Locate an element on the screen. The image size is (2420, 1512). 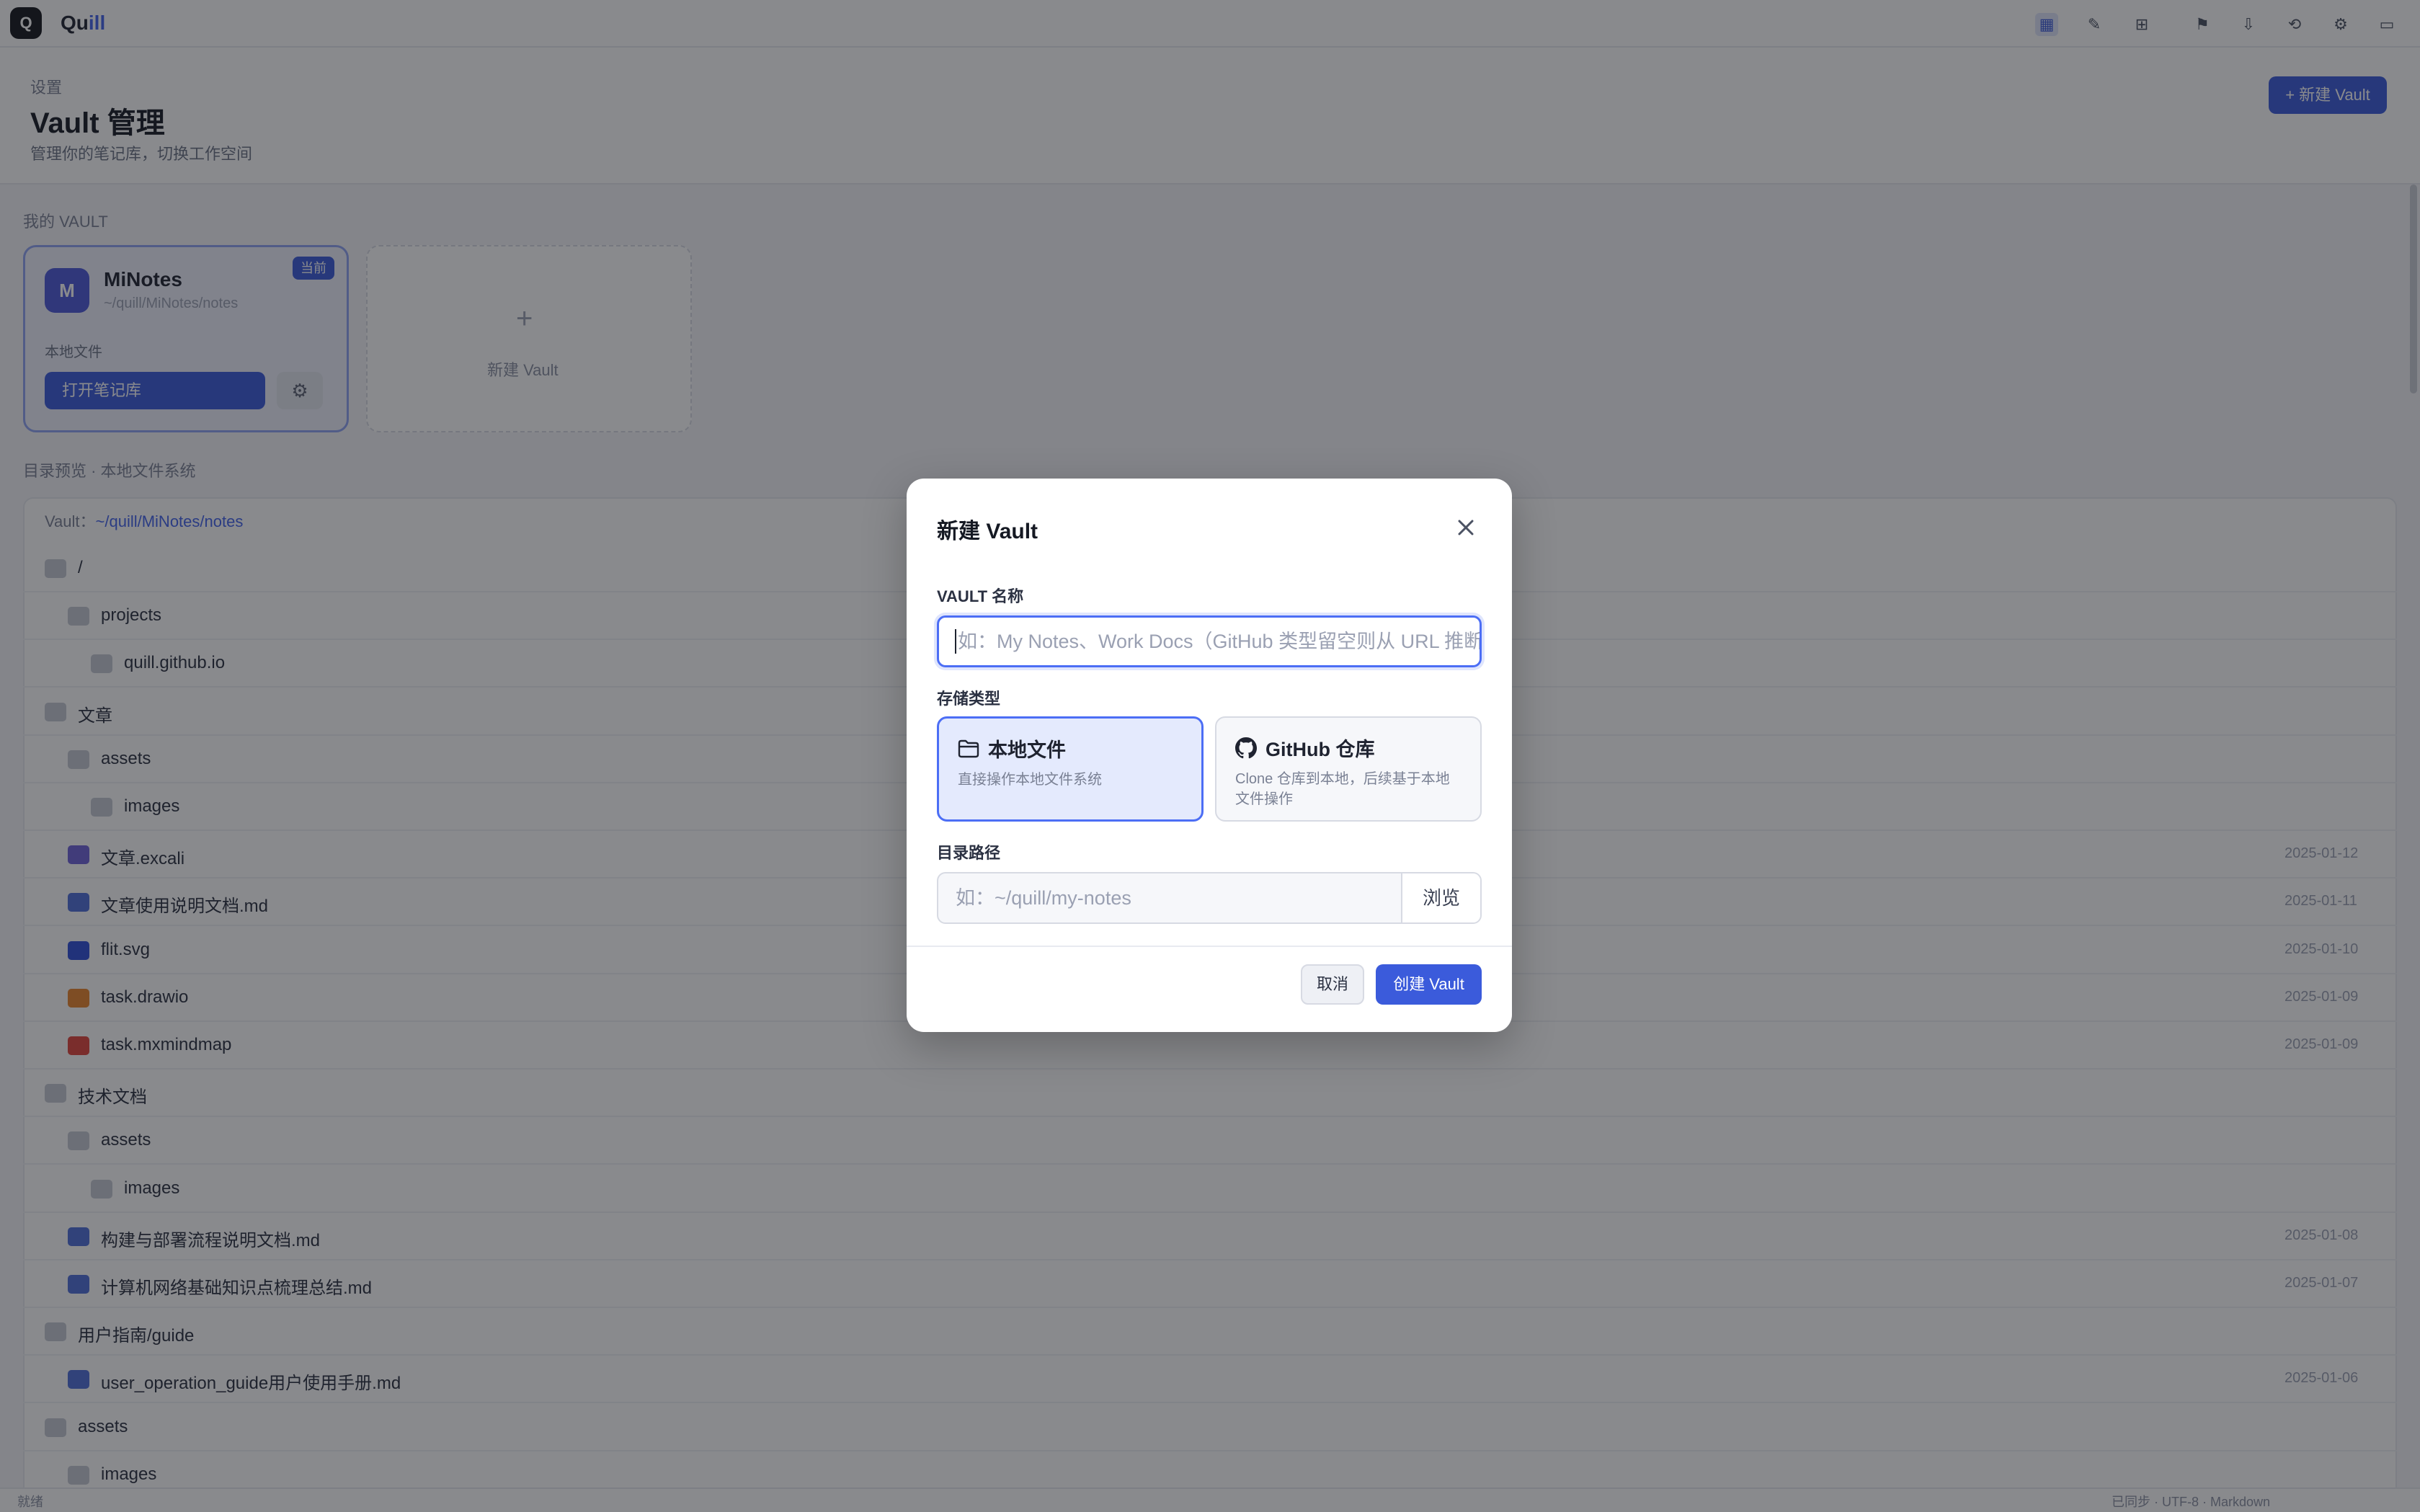
dialog-title: 新建 Vault is located at coordinates (987, 531).